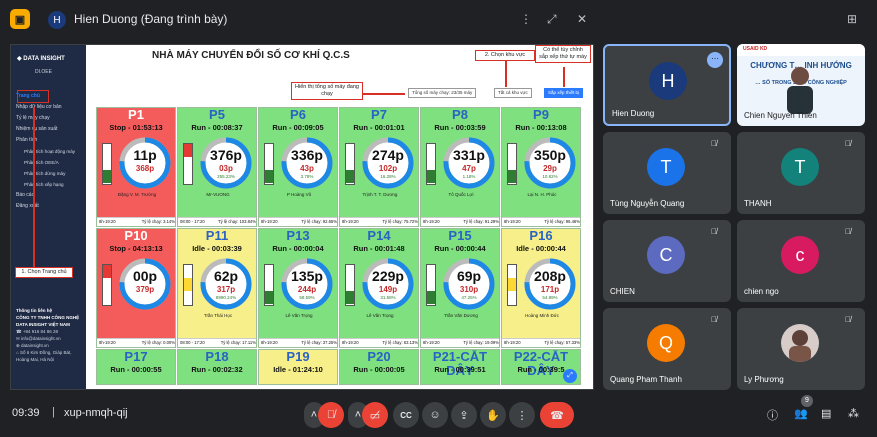 This screenshot has height=437, width=877. What do you see at coordinates (96, 413) in the screenshot?
I see `meeting-code: xup-nmqh-qij` at bounding box center [96, 413].